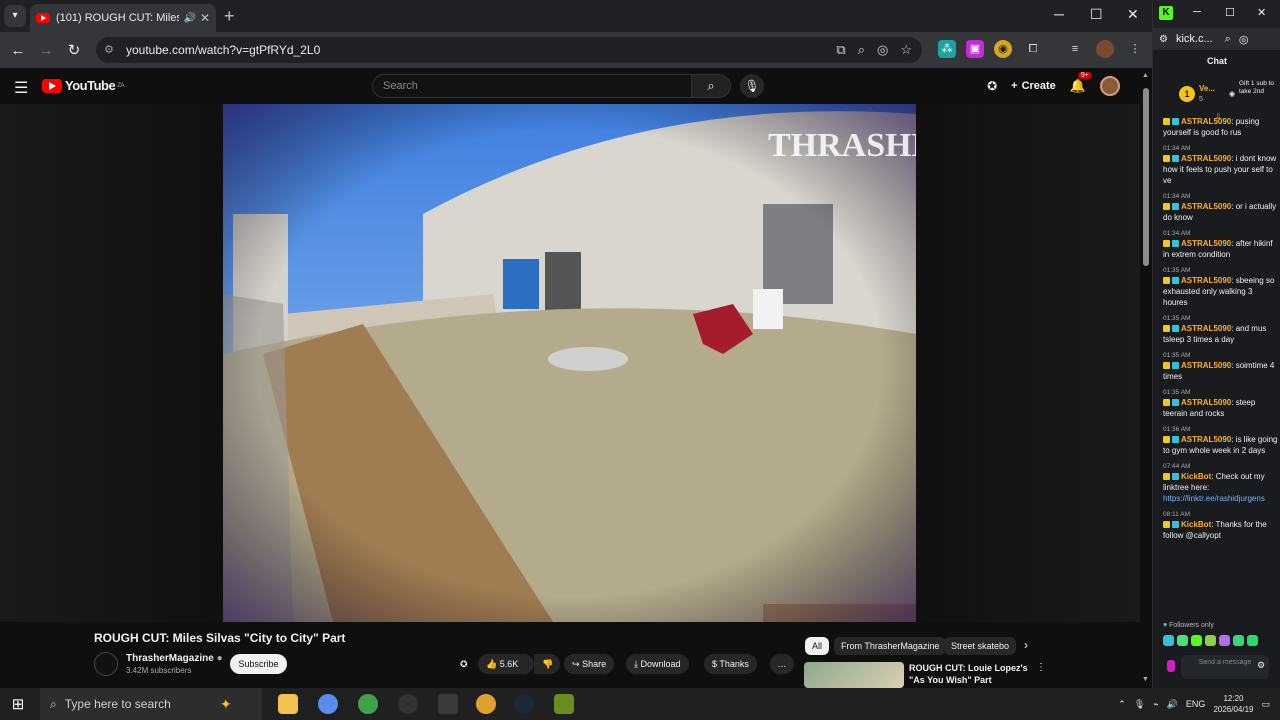 This screenshot has height=720, width=1280. What do you see at coordinates (464, 664) in the screenshot?
I see `creator-icon: ✪` at bounding box center [464, 664].